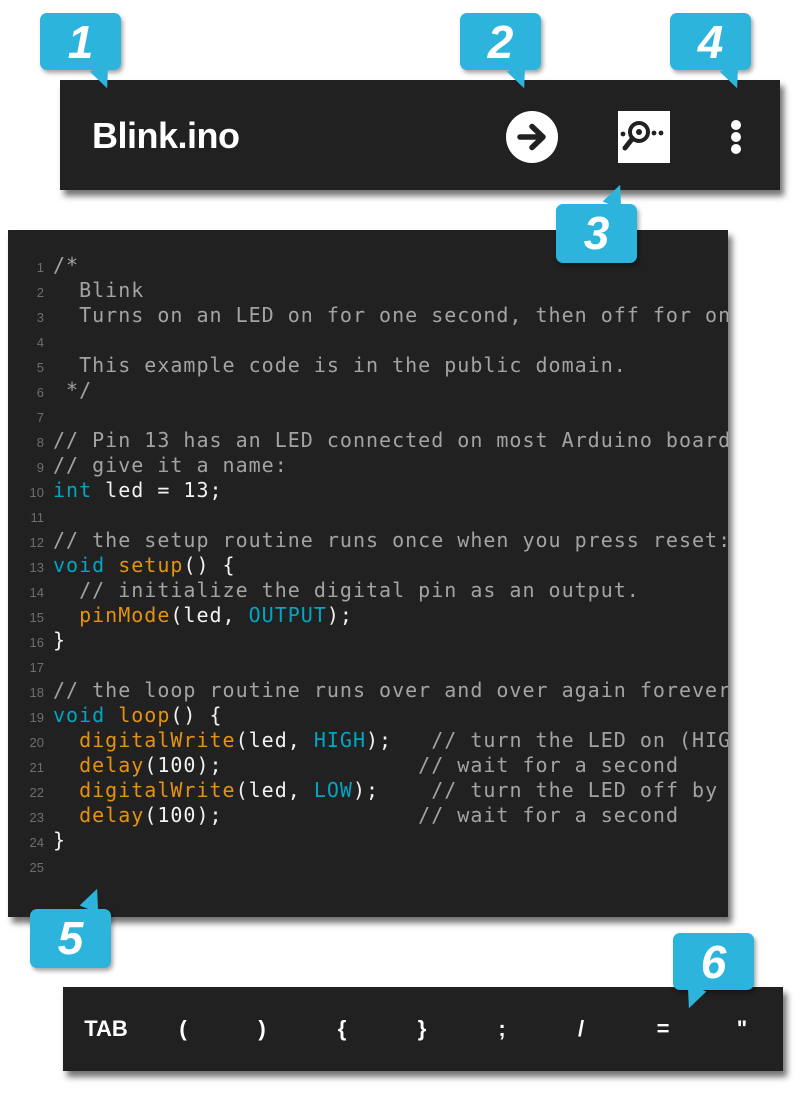 This screenshot has width=800, height=1100. I want to click on line-number: 25, so click(36, 867).